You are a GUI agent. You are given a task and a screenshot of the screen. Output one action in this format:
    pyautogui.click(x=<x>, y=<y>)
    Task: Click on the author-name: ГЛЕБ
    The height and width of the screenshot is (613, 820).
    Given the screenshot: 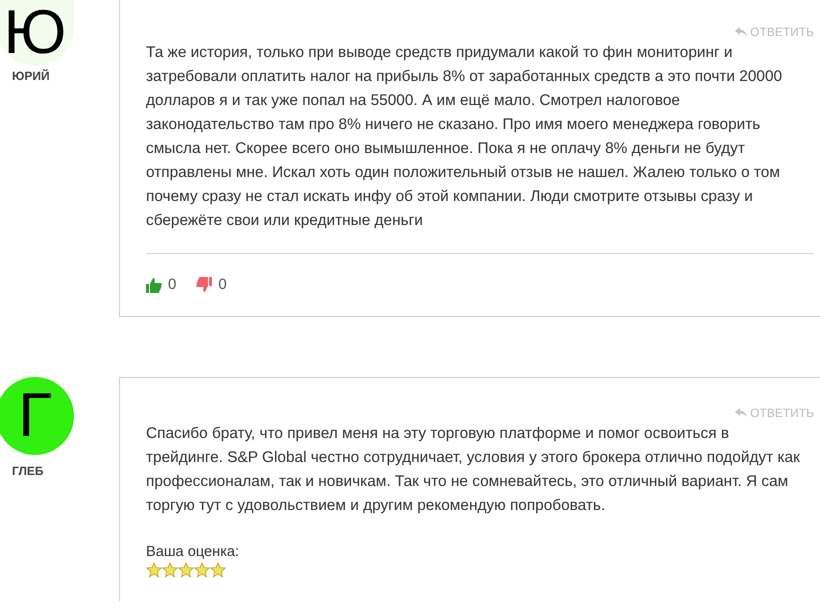 What is the action you would take?
    pyautogui.click(x=28, y=471)
    